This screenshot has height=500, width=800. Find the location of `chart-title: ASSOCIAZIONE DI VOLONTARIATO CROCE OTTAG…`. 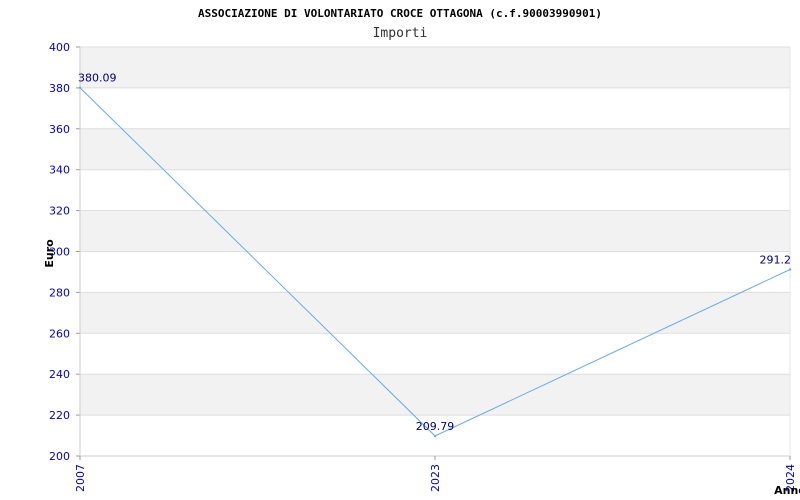

chart-title: ASSOCIAZIONE DI VOLONTARIATO CROCE OTTAG… is located at coordinates (400, 13).